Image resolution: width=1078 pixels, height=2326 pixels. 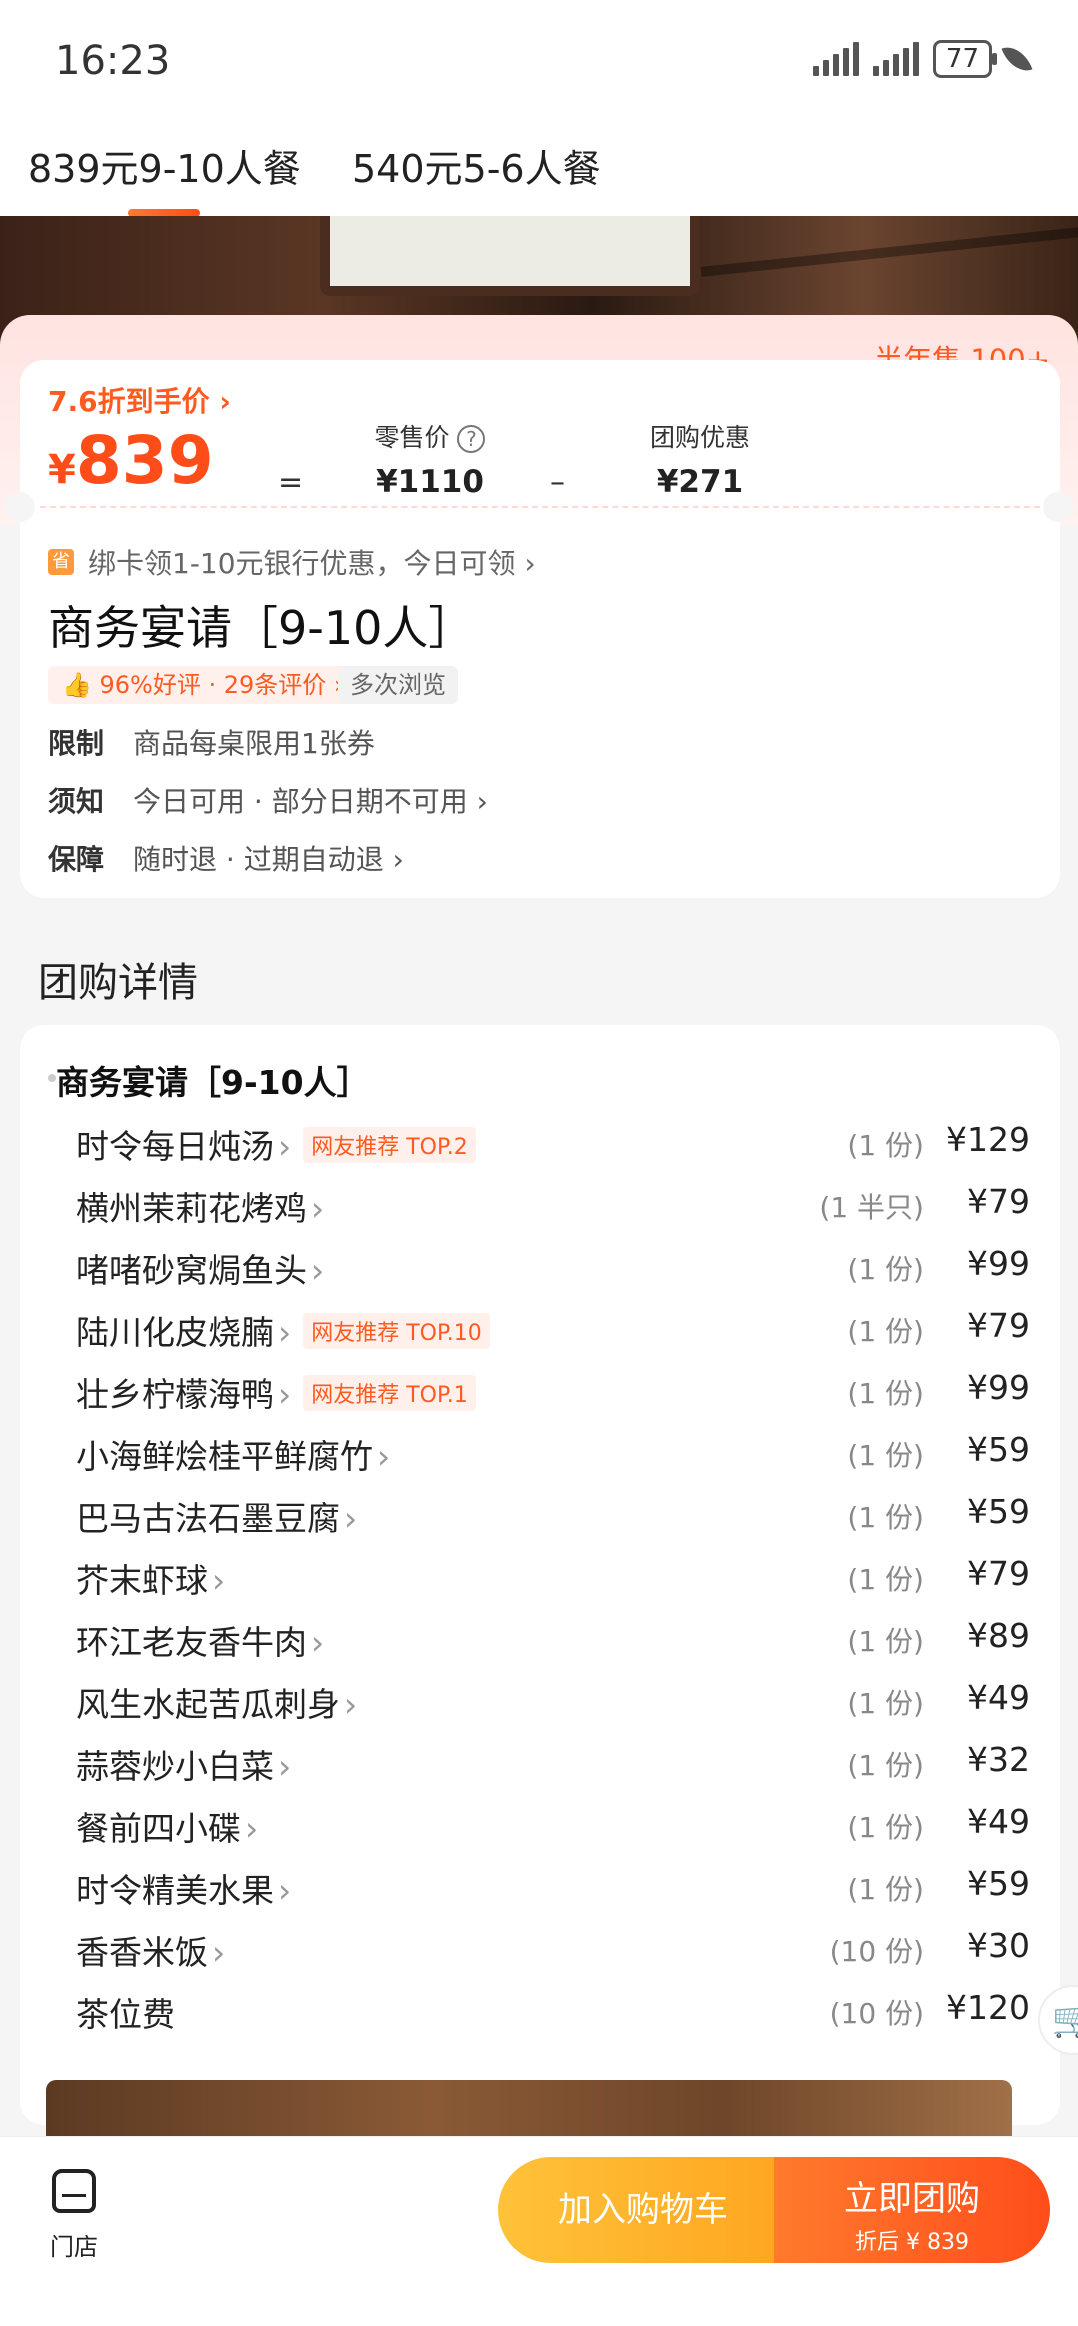 What do you see at coordinates (539, 1451) in the screenshot?
I see `menu-item: 小海鲜烩桂平鲜腐竹 › (1 份) ¥59` at bounding box center [539, 1451].